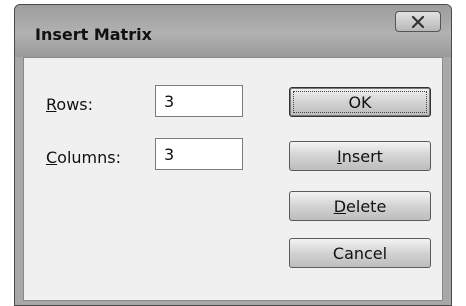 Image resolution: width=466 pixels, height=306 pixels. I want to click on ok-button: OK, so click(360, 102).